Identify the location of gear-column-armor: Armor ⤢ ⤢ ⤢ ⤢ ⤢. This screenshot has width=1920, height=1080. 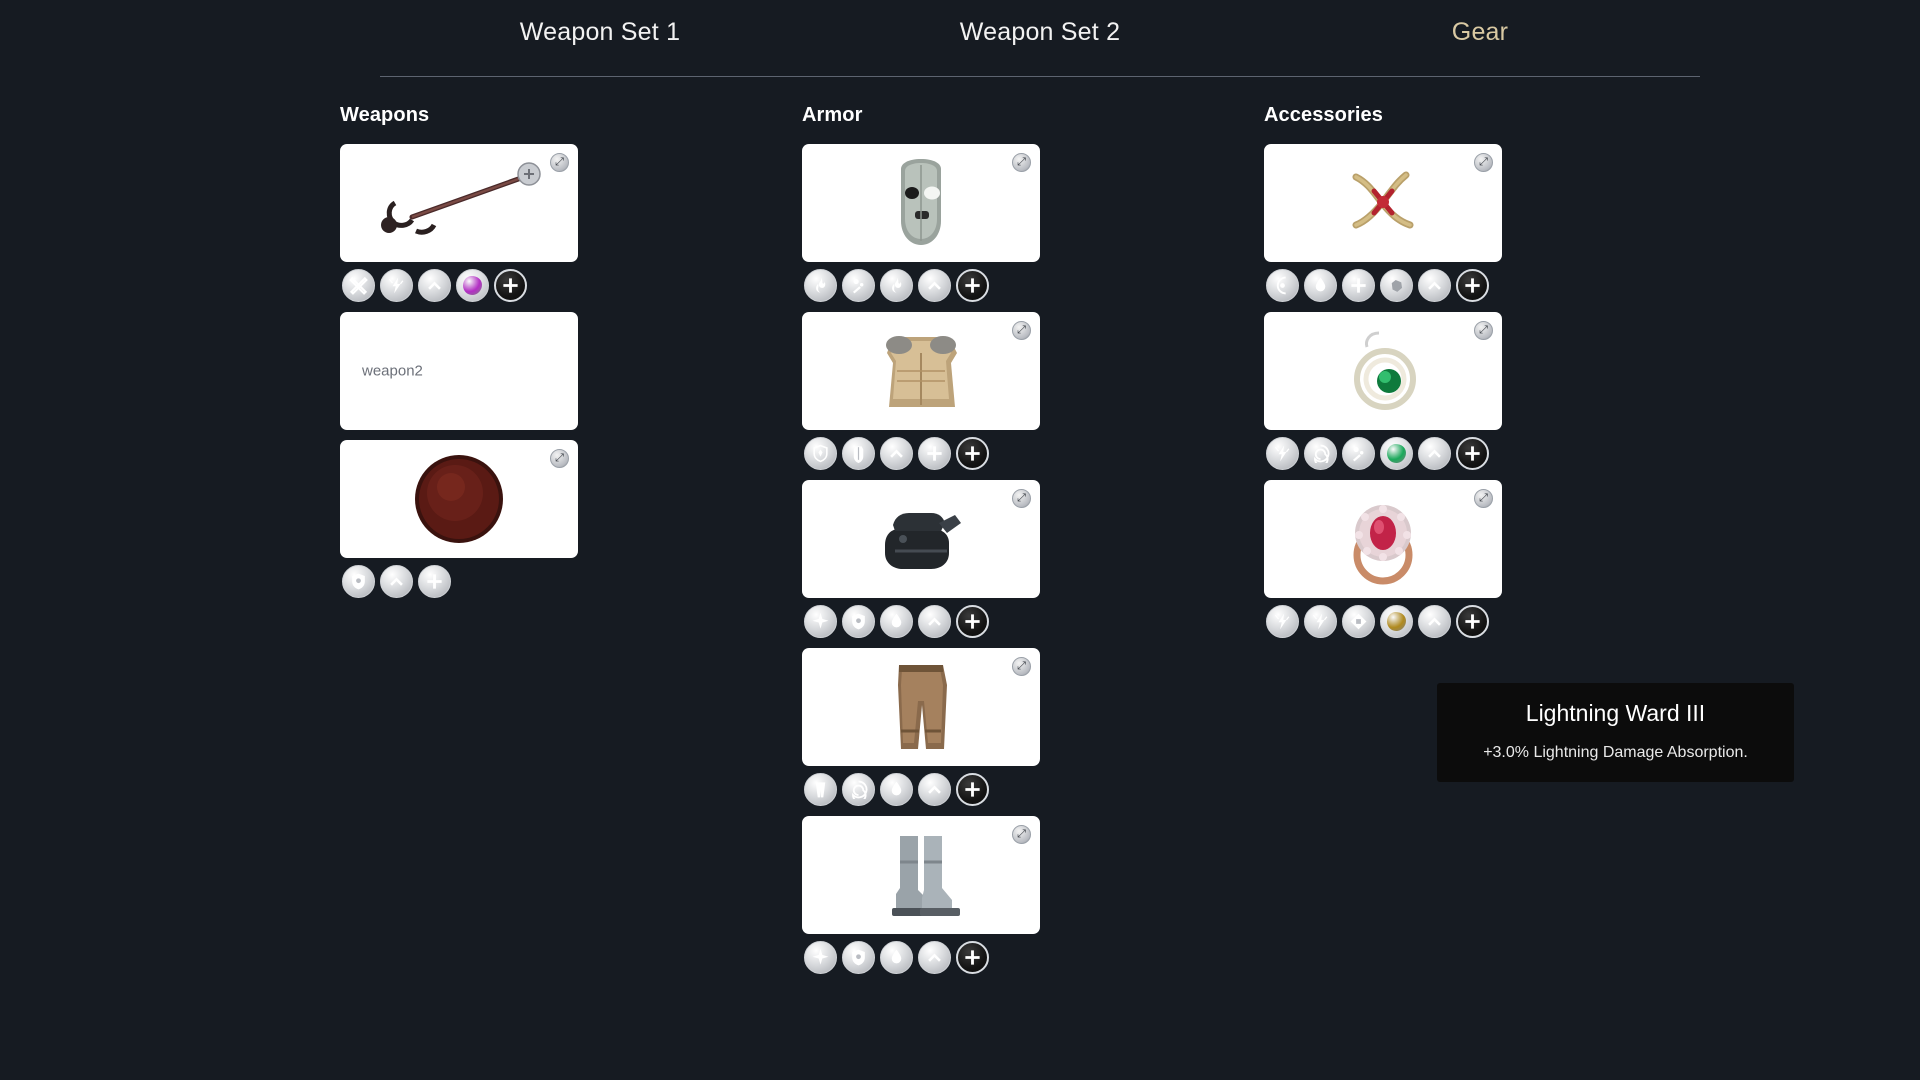
(972, 544).